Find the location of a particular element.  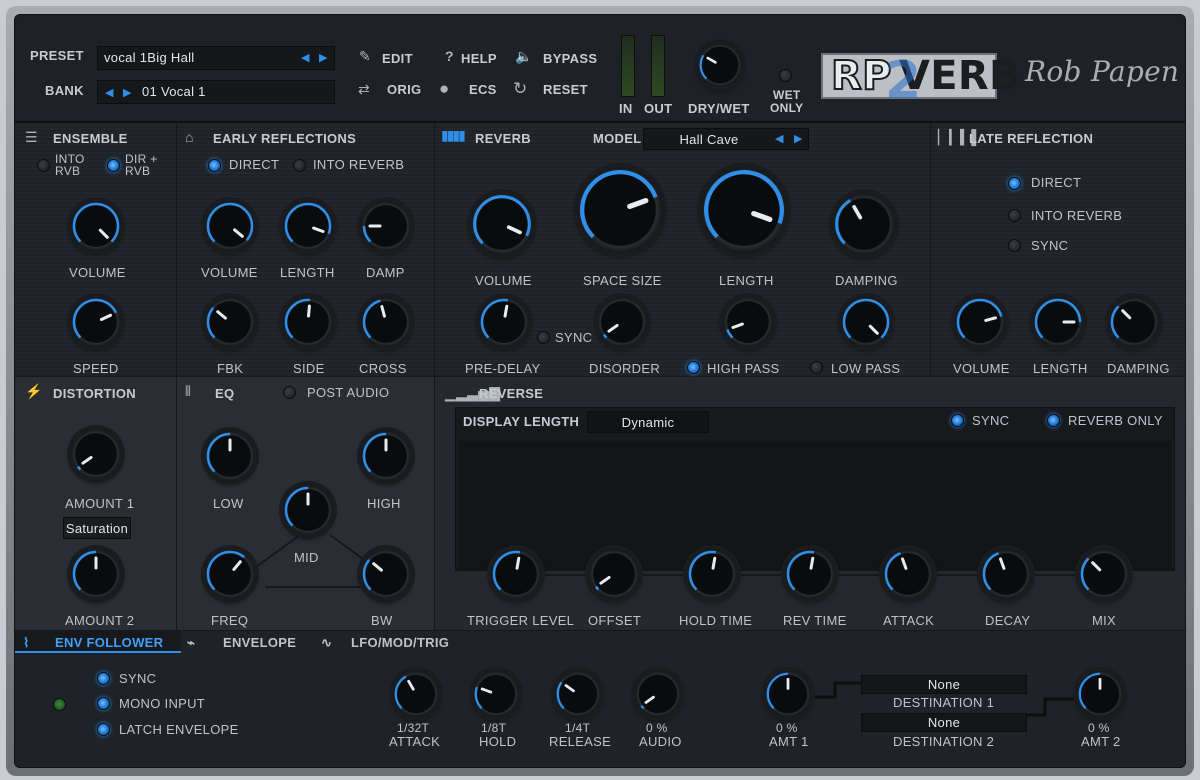

ecs-button: ECS is located at coordinates (483, 89).